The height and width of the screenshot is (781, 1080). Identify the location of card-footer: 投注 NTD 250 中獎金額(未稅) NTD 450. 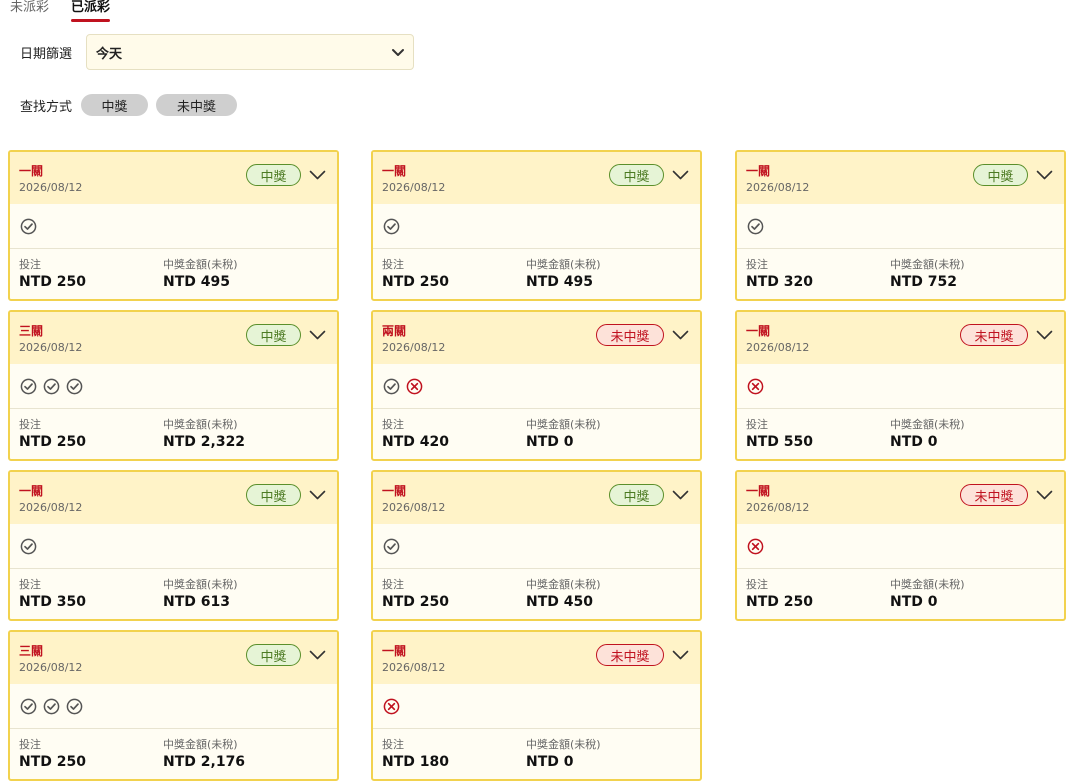
(536, 594).